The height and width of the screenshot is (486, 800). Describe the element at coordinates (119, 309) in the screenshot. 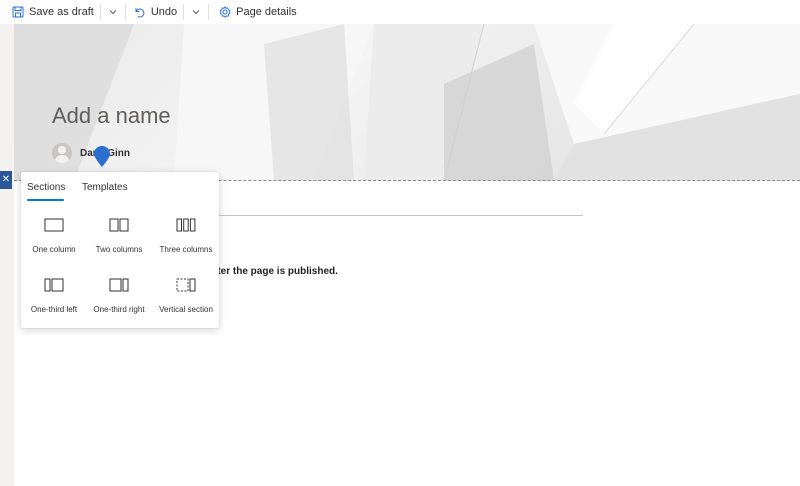

I see `option-label: One-third right` at that location.